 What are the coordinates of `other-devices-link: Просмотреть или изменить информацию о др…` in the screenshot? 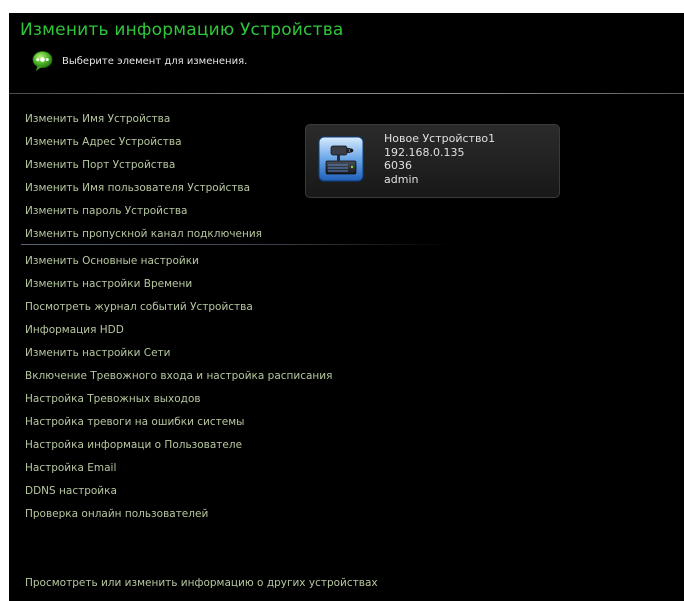 It's located at (201, 583).